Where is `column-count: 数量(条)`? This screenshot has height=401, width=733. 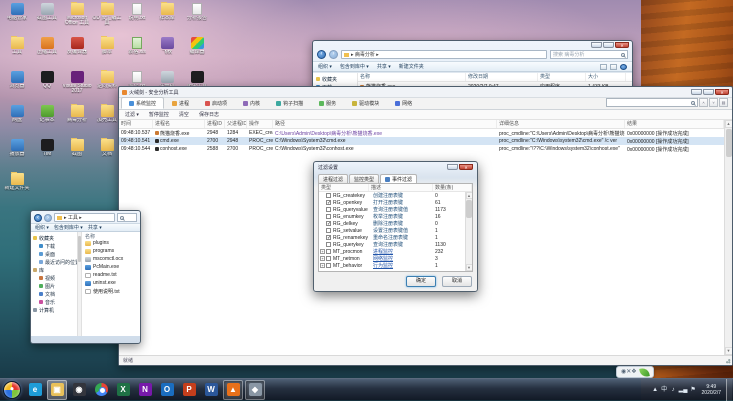 column-count: 数量(条) is located at coordinates (452, 187).